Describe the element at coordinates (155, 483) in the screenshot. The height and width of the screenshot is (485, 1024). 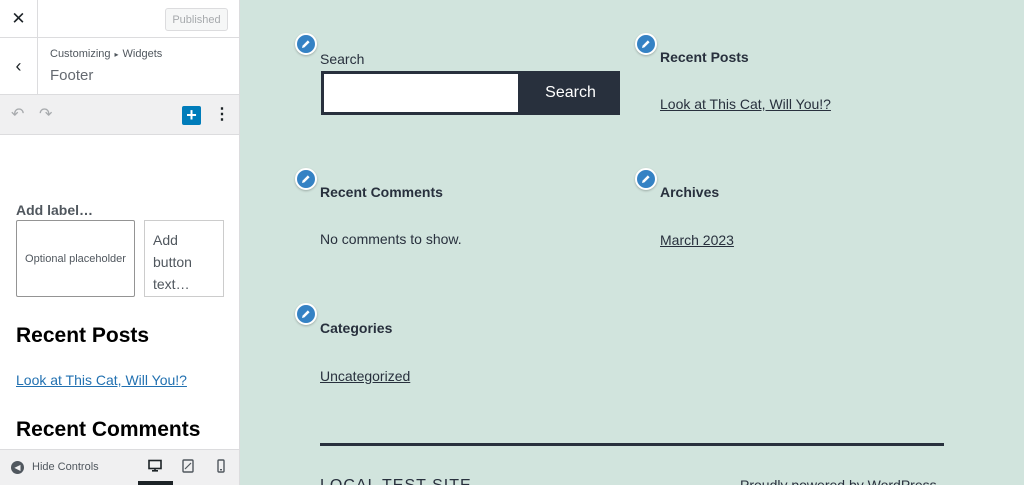
I see `active-device-indicator` at that location.